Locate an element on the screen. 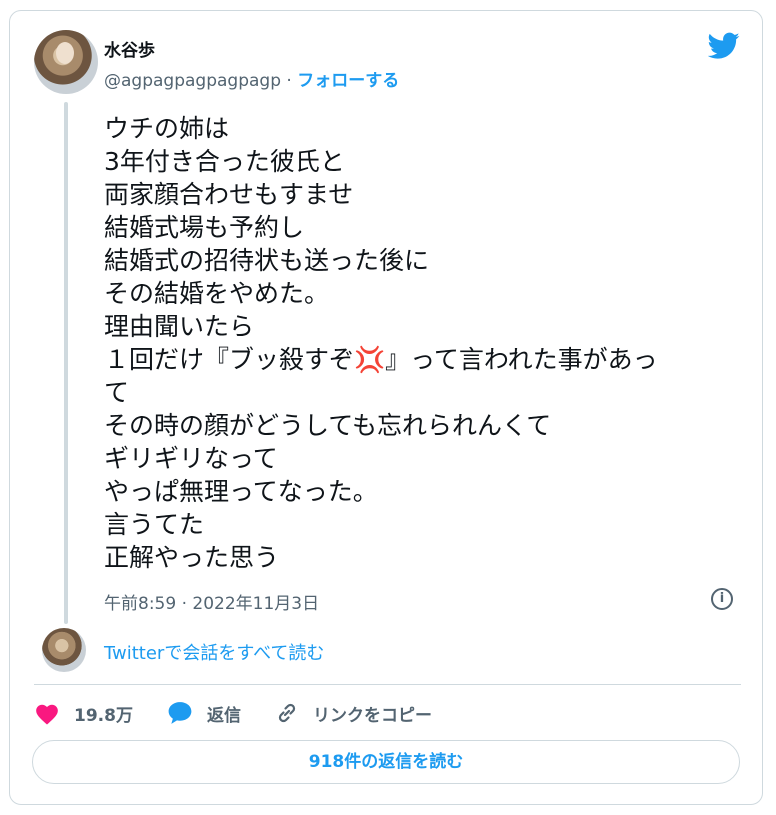  read-replies-button: 918件の返信を読む is located at coordinates (386, 762).